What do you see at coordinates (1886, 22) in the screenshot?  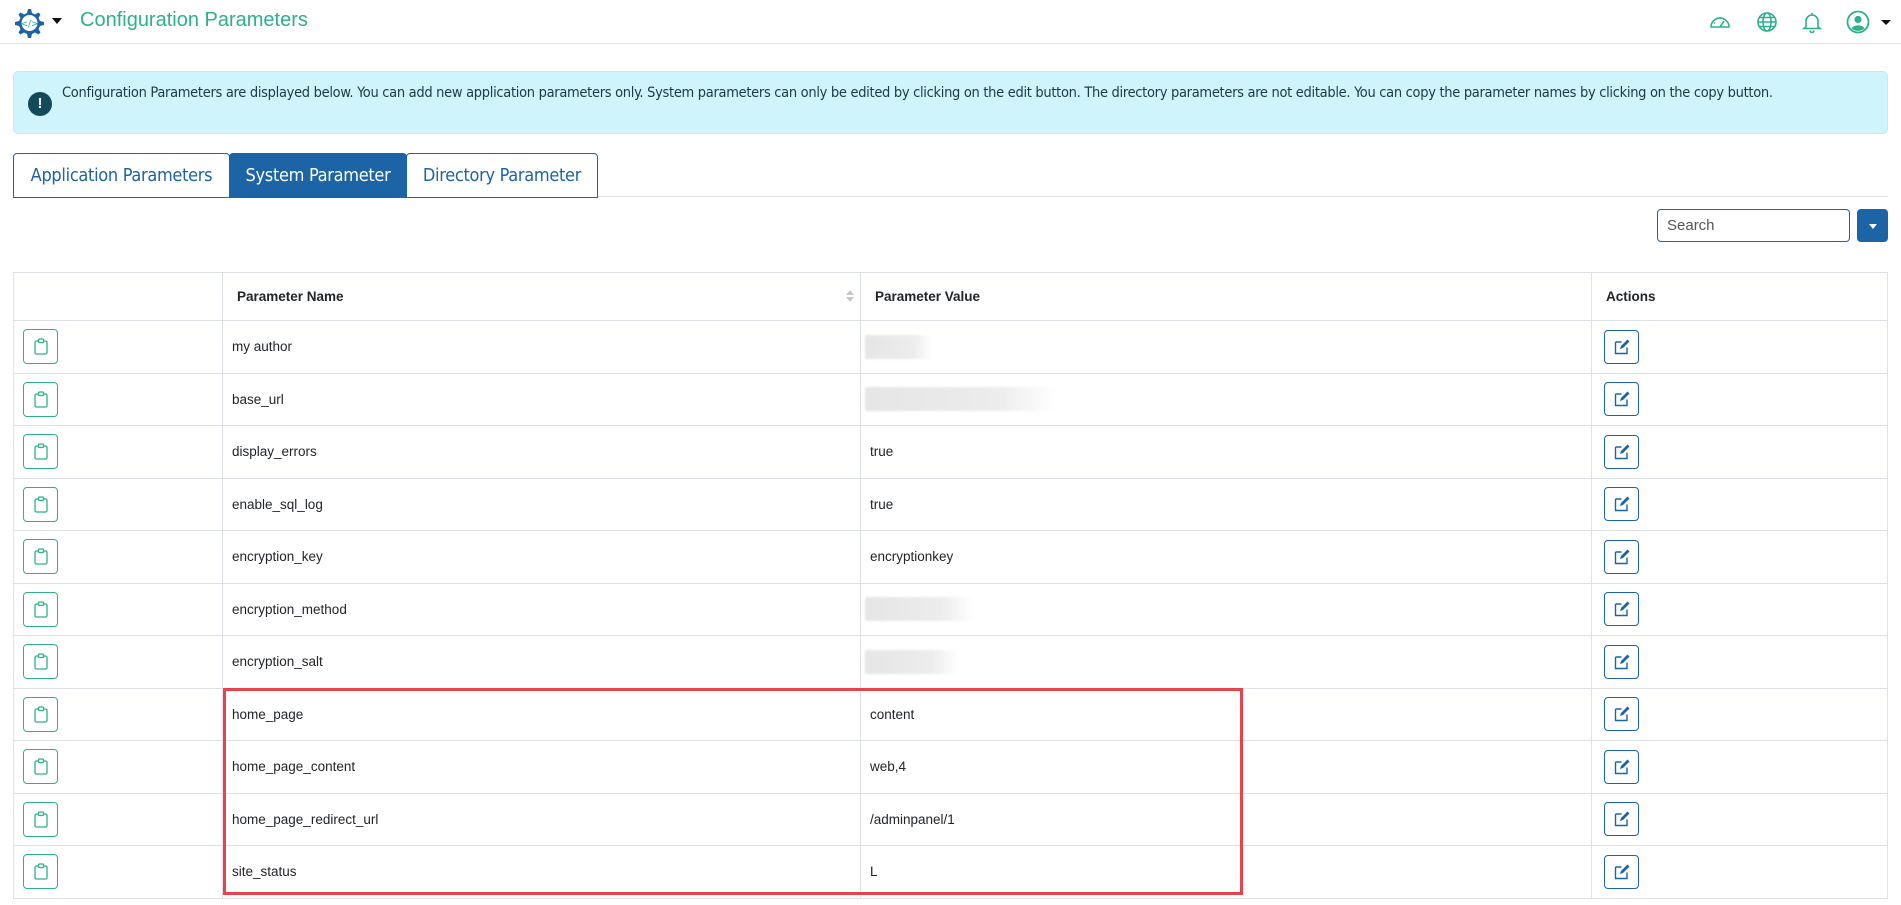 I see `user-menu-caret-icon` at bounding box center [1886, 22].